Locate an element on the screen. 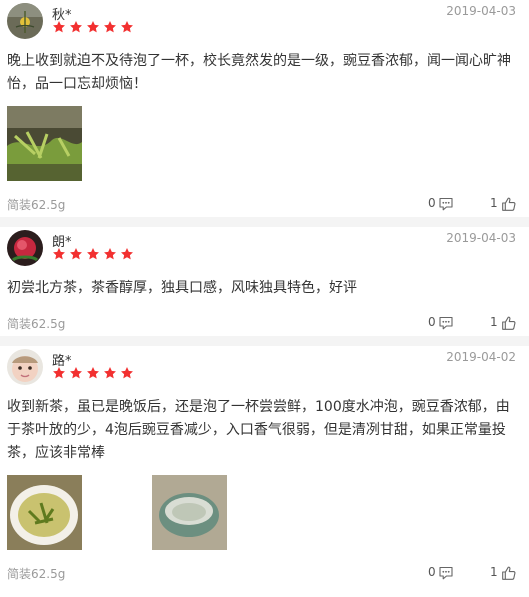 This screenshot has width=529, height=597. review-date: 2019-04-02 is located at coordinates (481, 357).